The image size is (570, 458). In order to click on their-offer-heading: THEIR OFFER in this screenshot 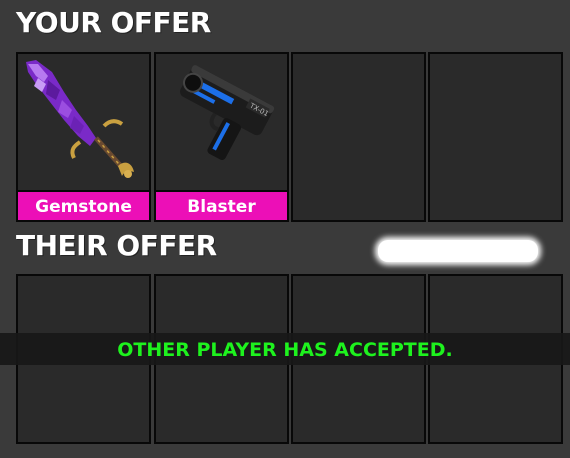, I will do `click(116, 245)`.